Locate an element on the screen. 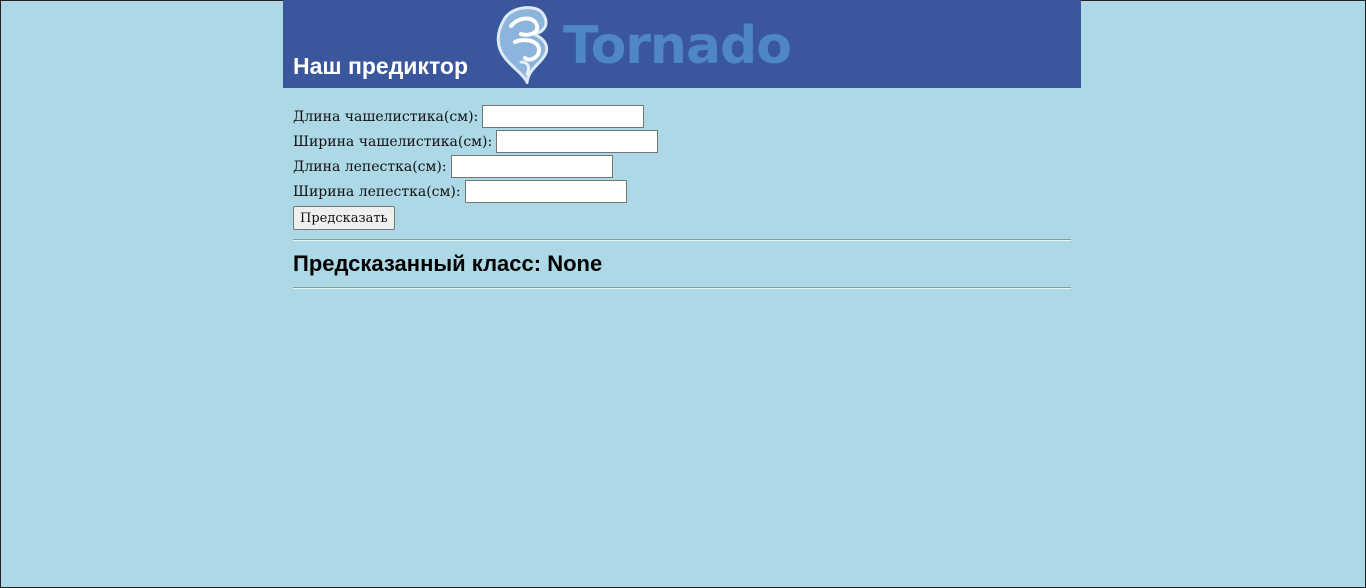 The height and width of the screenshot is (588, 1366). predict-button: Предсказать is located at coordinates (344, 218).